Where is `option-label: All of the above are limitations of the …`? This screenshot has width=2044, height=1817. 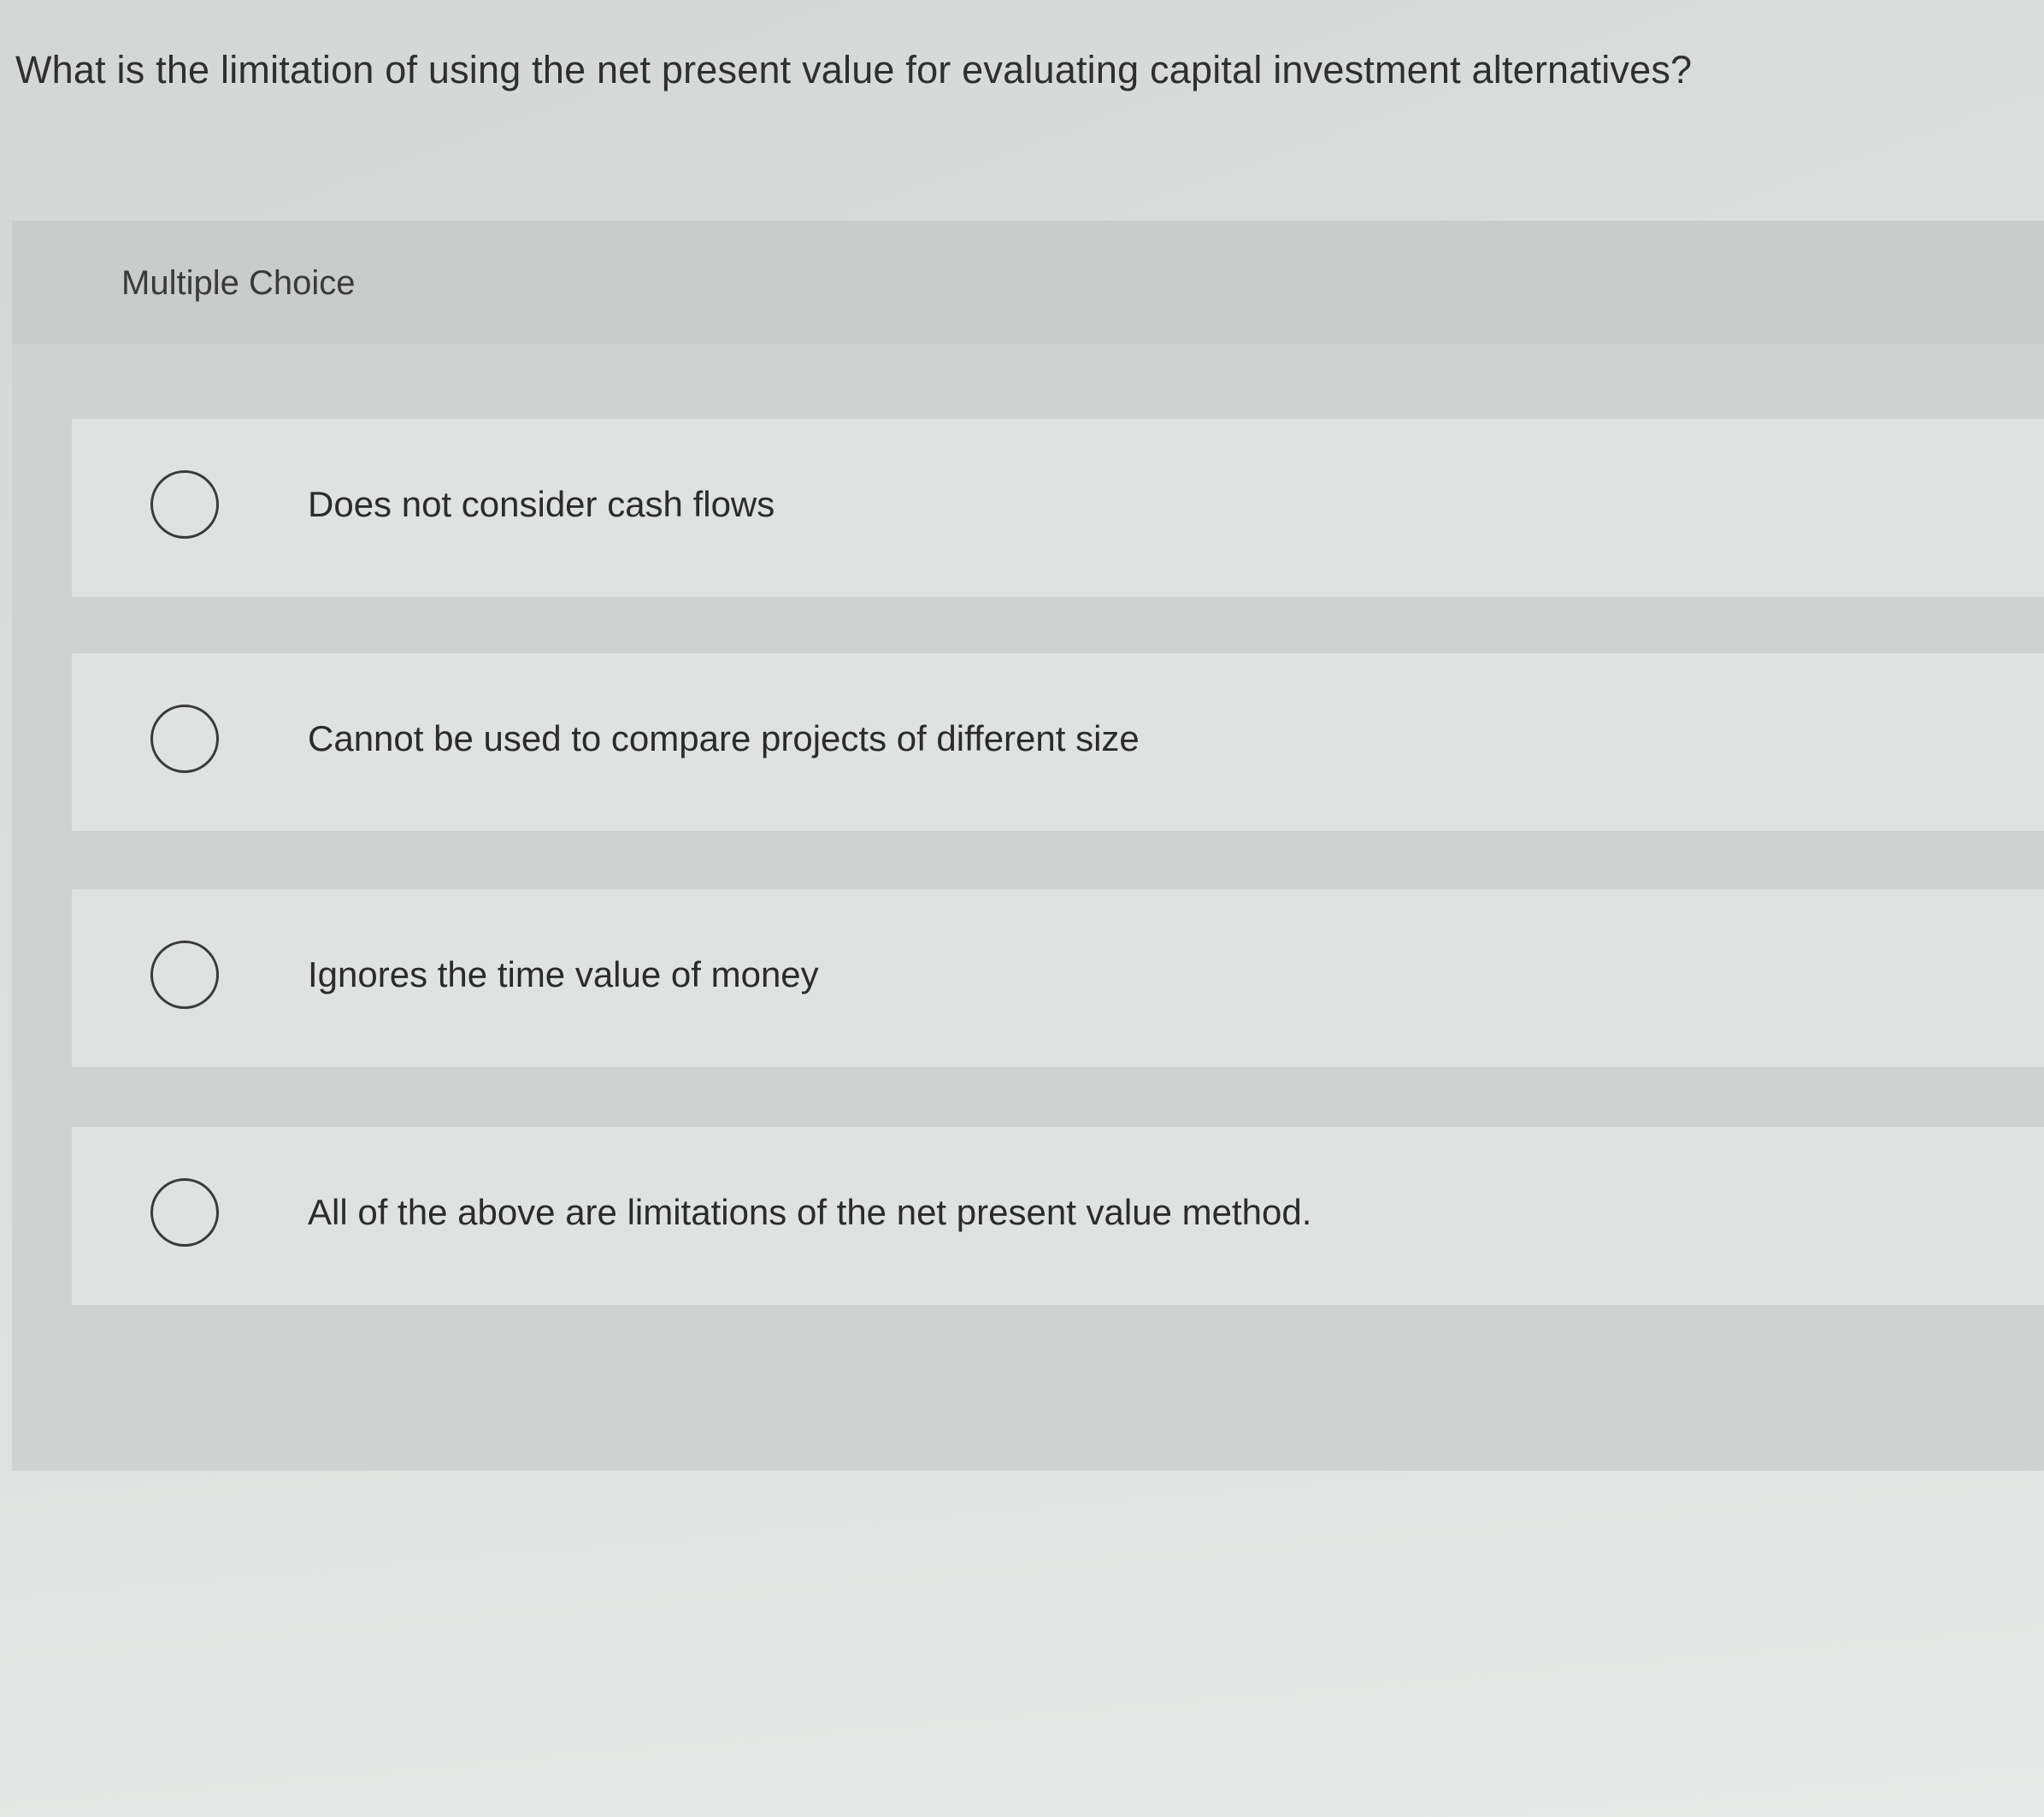
option-label: All of the above are limitations of the … is located at coordinates (810, 1212).